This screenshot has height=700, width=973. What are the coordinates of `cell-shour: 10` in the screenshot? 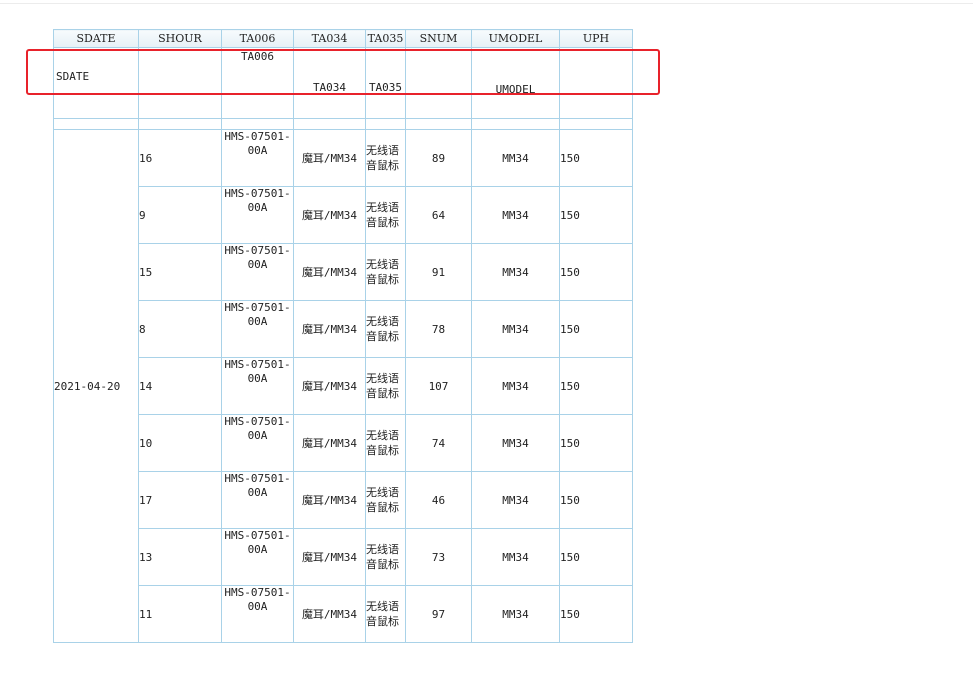 It's located at (180, 443).